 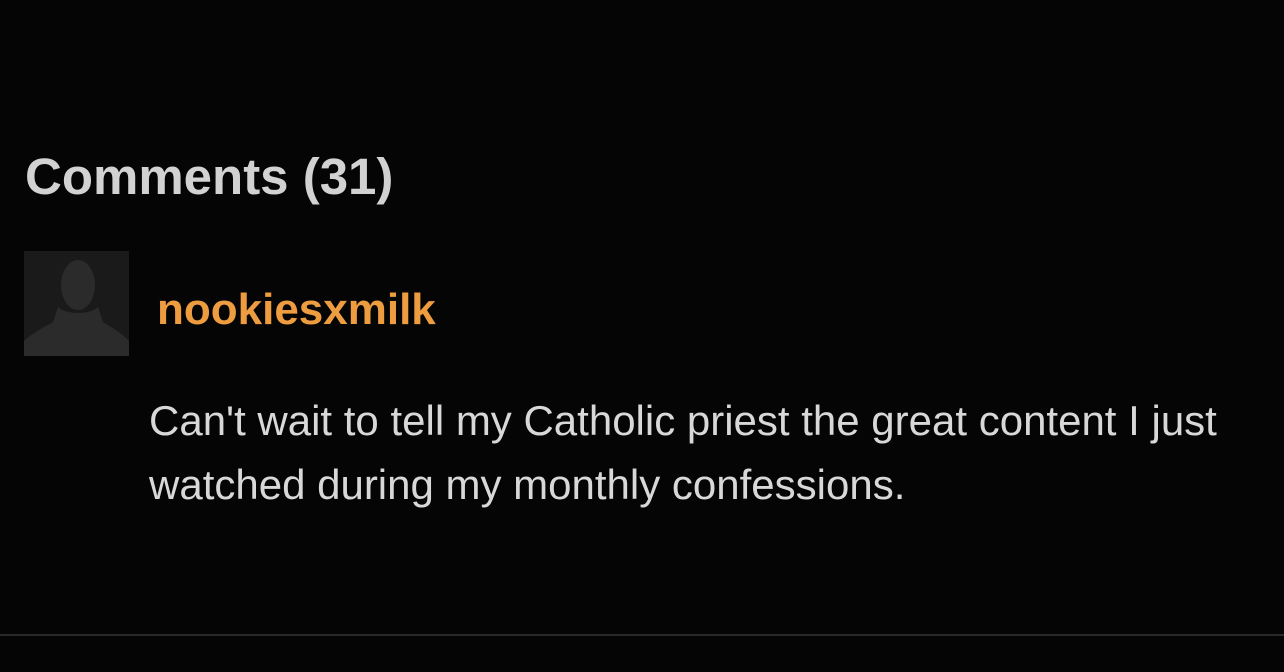 I want to click on comments-heading: Comments (31), so click(x=209, y=176).